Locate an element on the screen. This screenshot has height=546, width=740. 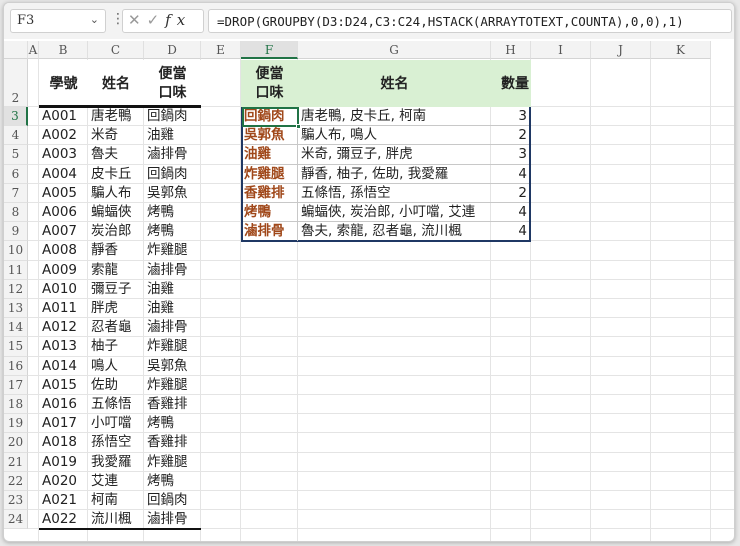
column-header-F: F is located at coordinates (269, 50).